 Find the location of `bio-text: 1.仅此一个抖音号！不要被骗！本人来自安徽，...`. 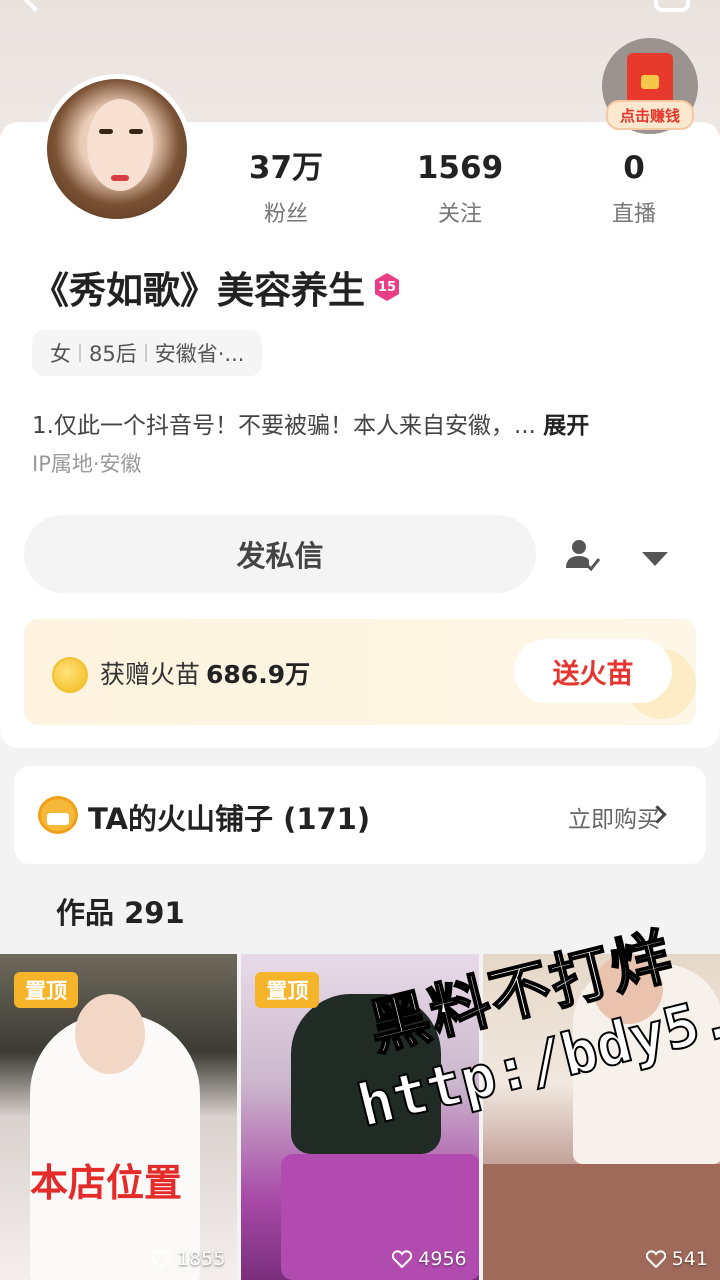

bio-text: 1.仅此一个抖音号！不要被骗！本人来自安徽，... is located at coordinates (284, 426).